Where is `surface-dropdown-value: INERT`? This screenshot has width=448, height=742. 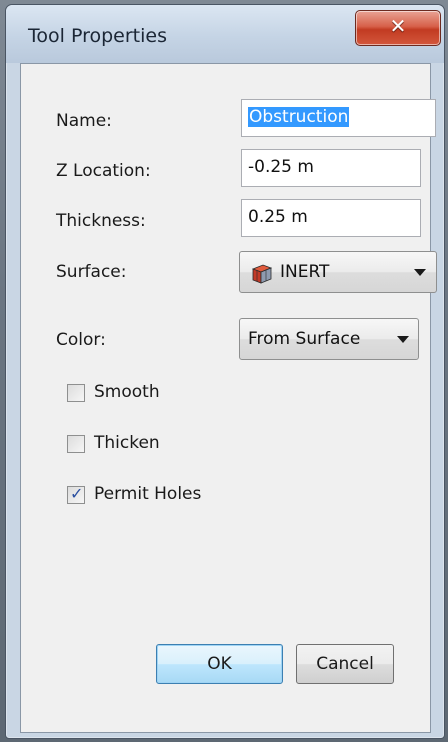
surface-dropdown-value: INERT is located at coordinates (305, 272).